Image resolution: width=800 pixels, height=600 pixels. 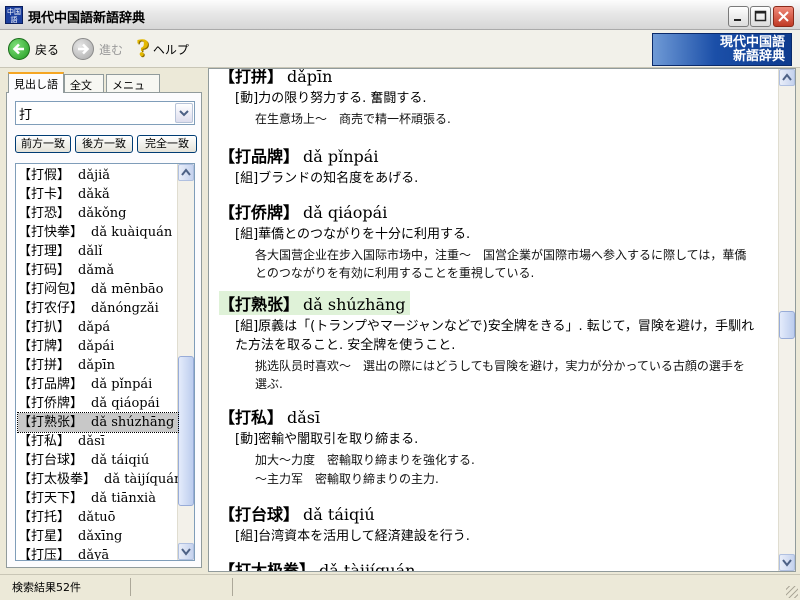 I want to click on headword-pinyin: dǎmǎ, so click(x=96, y=270).